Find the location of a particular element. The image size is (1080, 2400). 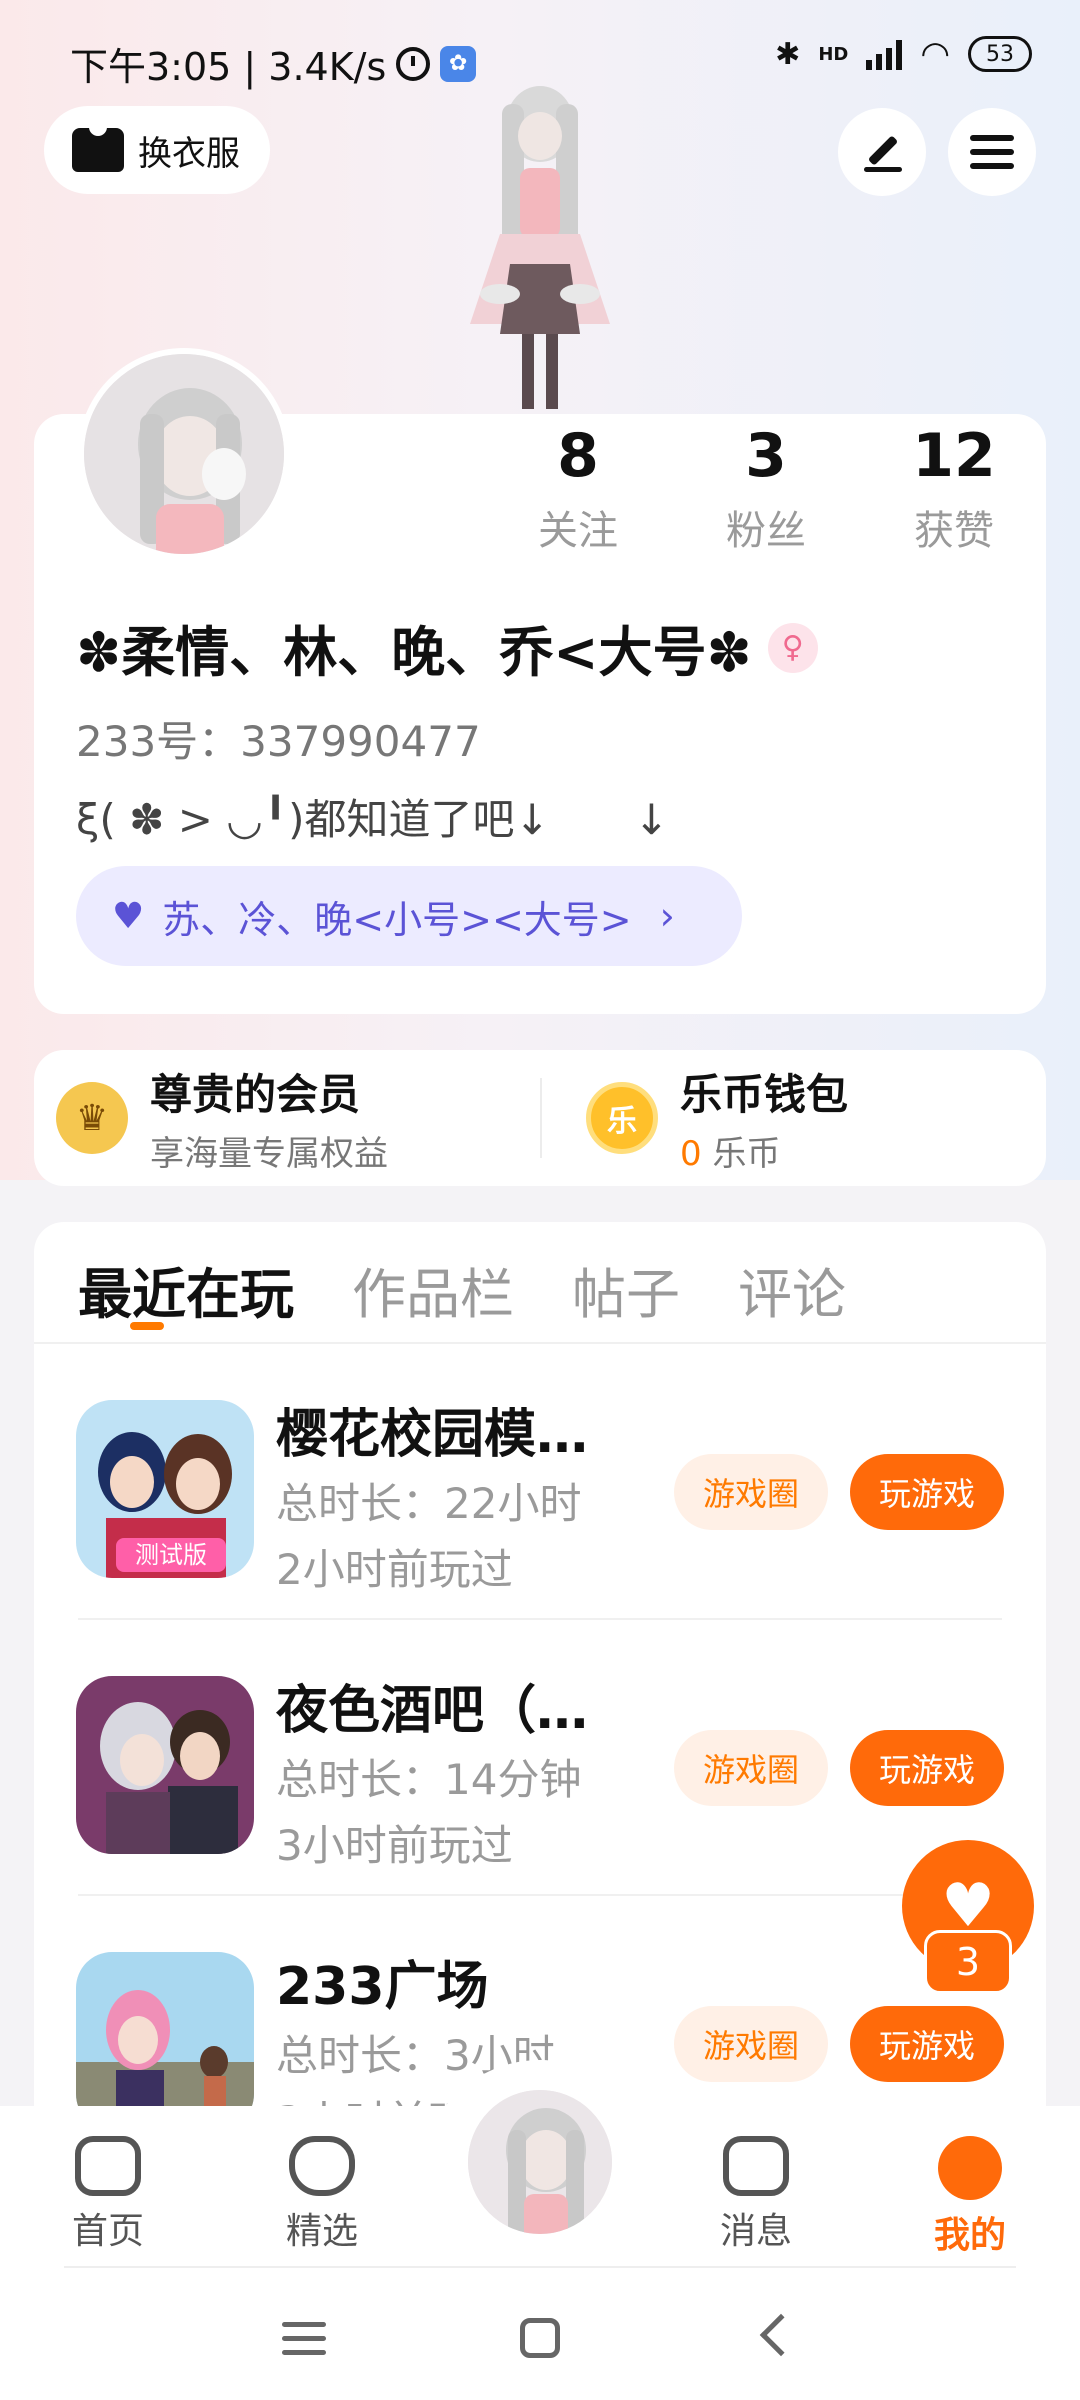

nav-home: 首页 is located at coordinates (108, 2195).